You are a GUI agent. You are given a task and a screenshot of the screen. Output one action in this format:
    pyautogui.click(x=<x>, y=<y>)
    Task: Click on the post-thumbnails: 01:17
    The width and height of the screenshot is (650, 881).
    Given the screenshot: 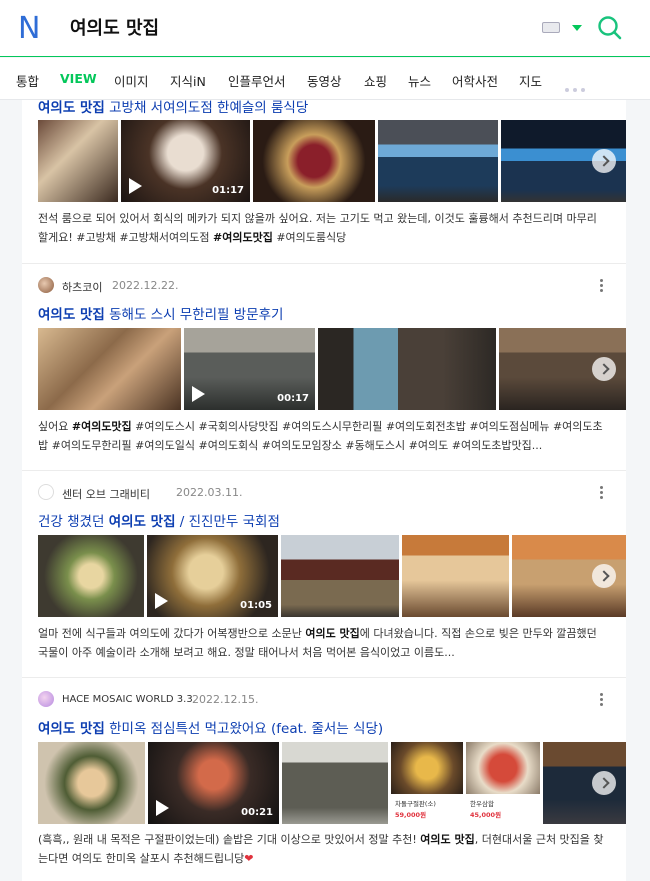 What is the action you would take?
    pyautogui.click(x=332, y=161)
    